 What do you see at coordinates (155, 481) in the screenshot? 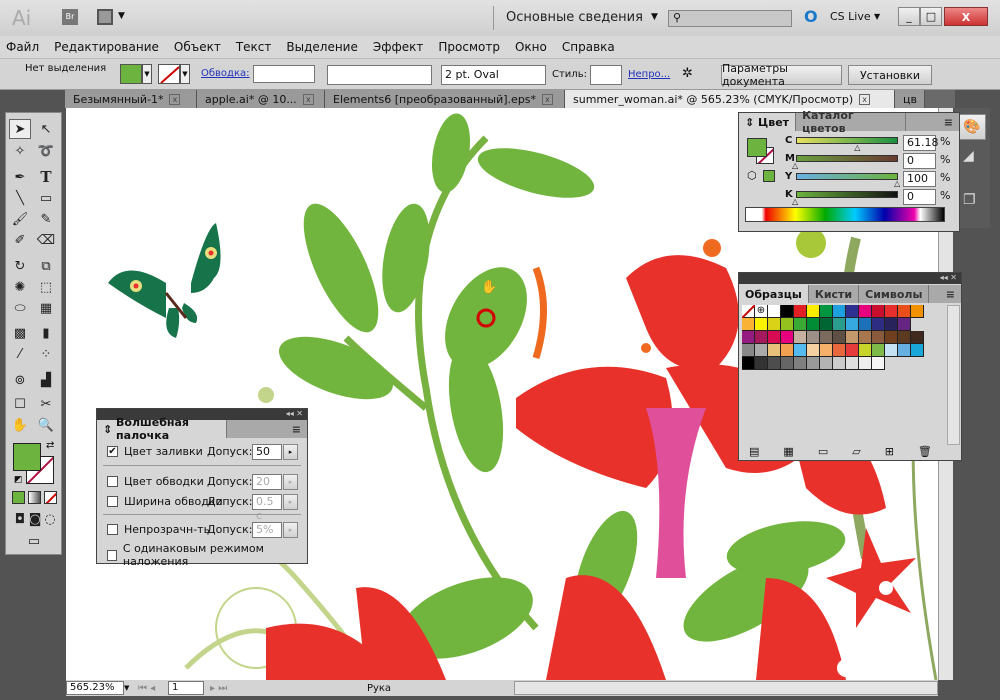
I see `magic-wand-option: Цвет обводки` at bounding box center [155, 481].